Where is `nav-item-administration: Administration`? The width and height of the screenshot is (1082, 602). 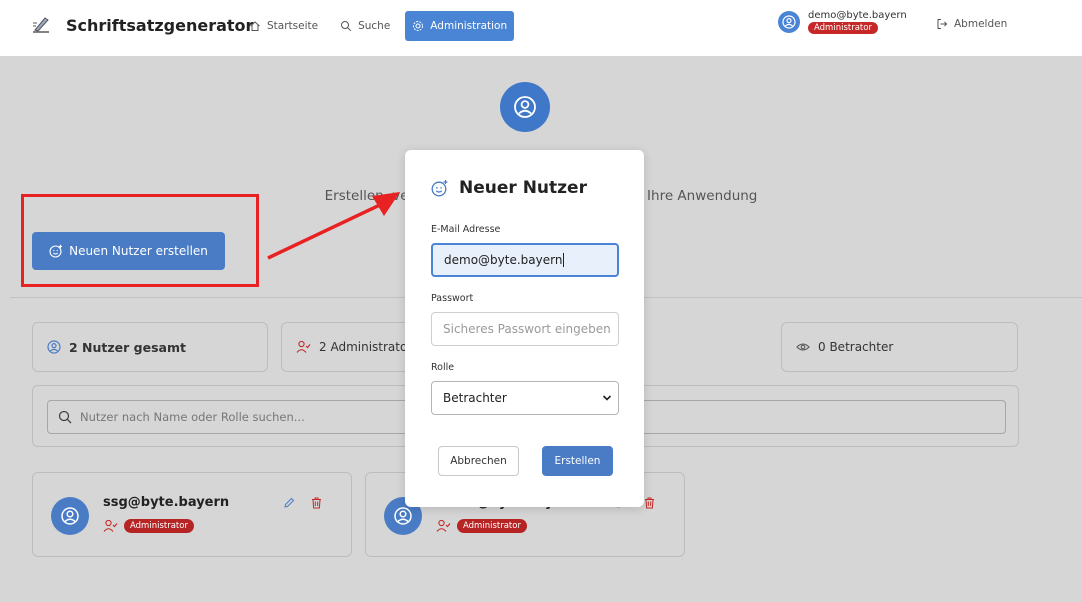
nav-item-administration: Administration is located at coordinates (460, 26).